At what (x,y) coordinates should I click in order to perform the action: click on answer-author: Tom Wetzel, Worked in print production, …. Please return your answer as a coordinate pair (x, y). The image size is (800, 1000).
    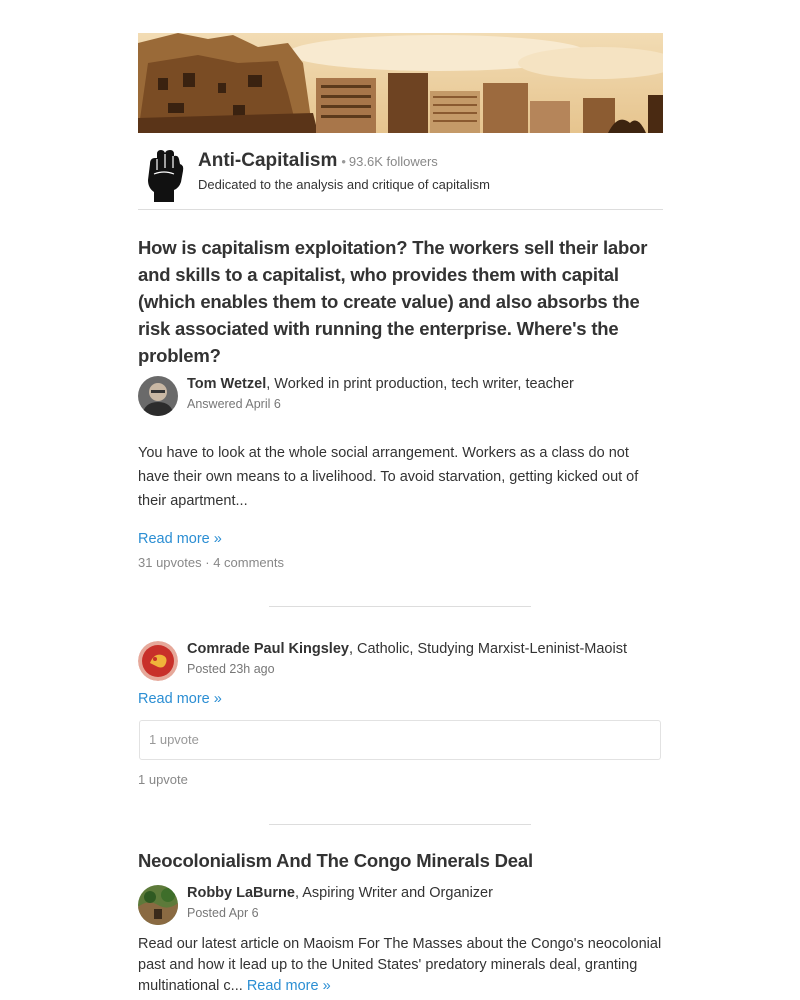
    Looking at the image, I should click on (400, 397).